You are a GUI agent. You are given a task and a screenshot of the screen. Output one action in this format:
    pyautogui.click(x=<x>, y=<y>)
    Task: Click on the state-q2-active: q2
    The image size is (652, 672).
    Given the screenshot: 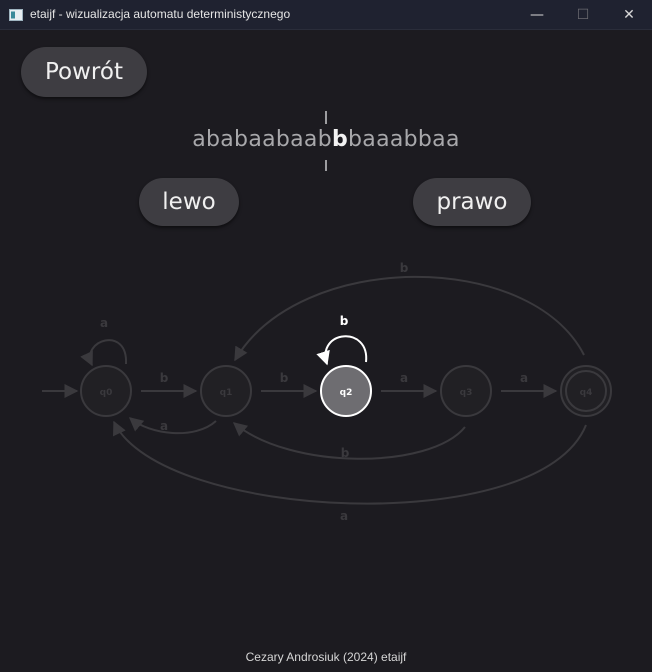 What is the action you would take?
    pyautogui.click(x=346, y=391)
    